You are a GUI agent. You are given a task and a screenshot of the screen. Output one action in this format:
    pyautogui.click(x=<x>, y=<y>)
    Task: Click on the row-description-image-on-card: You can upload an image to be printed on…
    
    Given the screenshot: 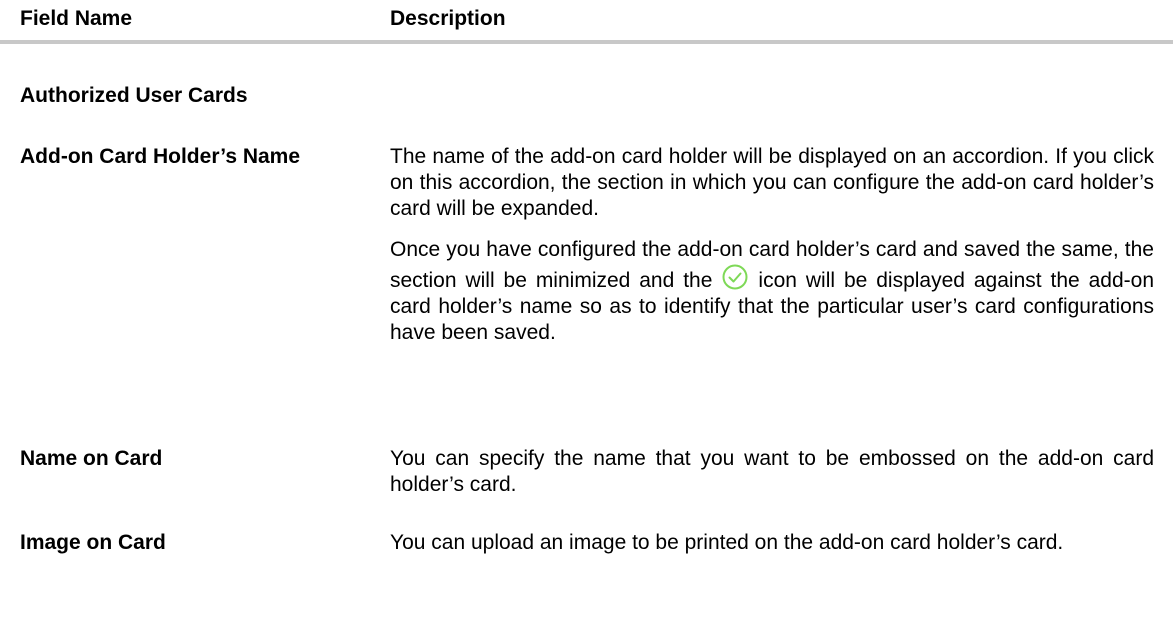 What is the action you would take?
    pyautogui.click(x=772, y=543)
    